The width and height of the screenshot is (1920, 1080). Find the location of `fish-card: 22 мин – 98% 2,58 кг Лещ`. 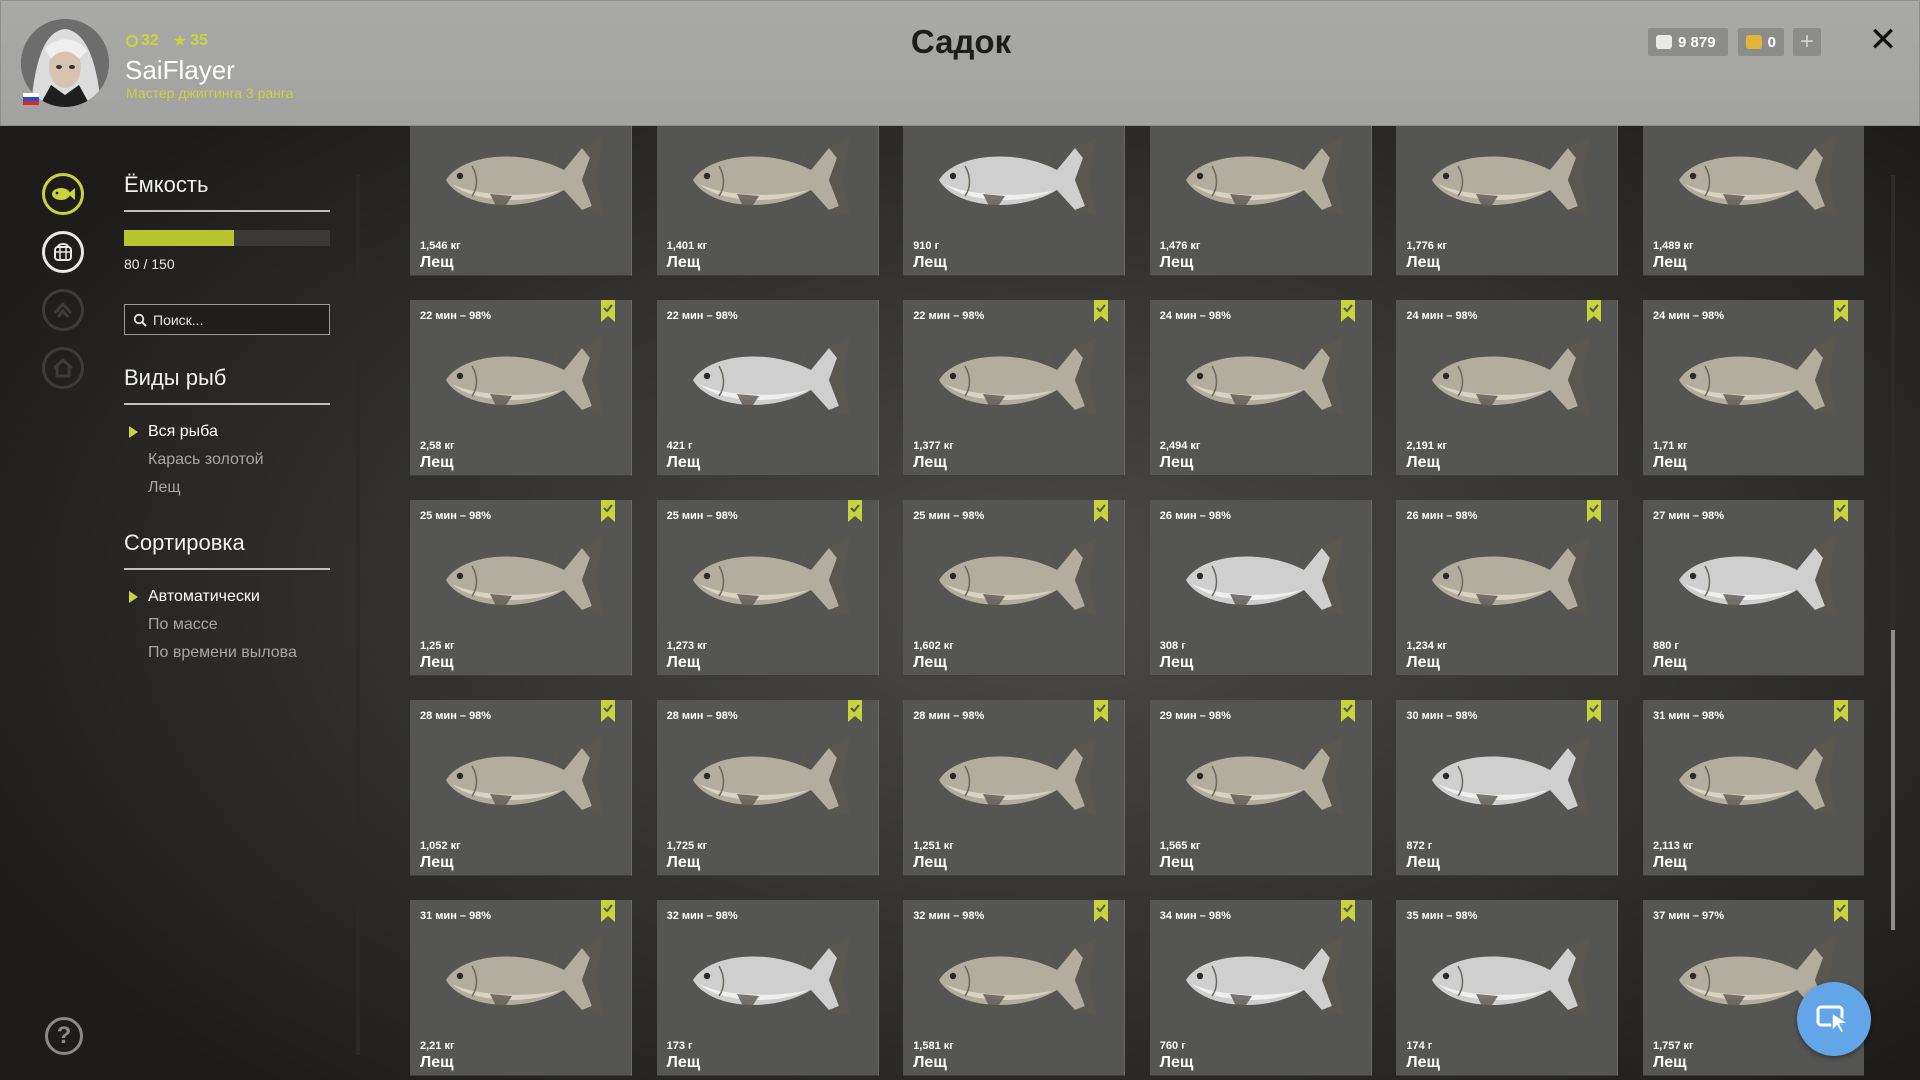

fish-card: 22 мин – 98% 2,58 кг Лещ is located at coordinates (521, 388).